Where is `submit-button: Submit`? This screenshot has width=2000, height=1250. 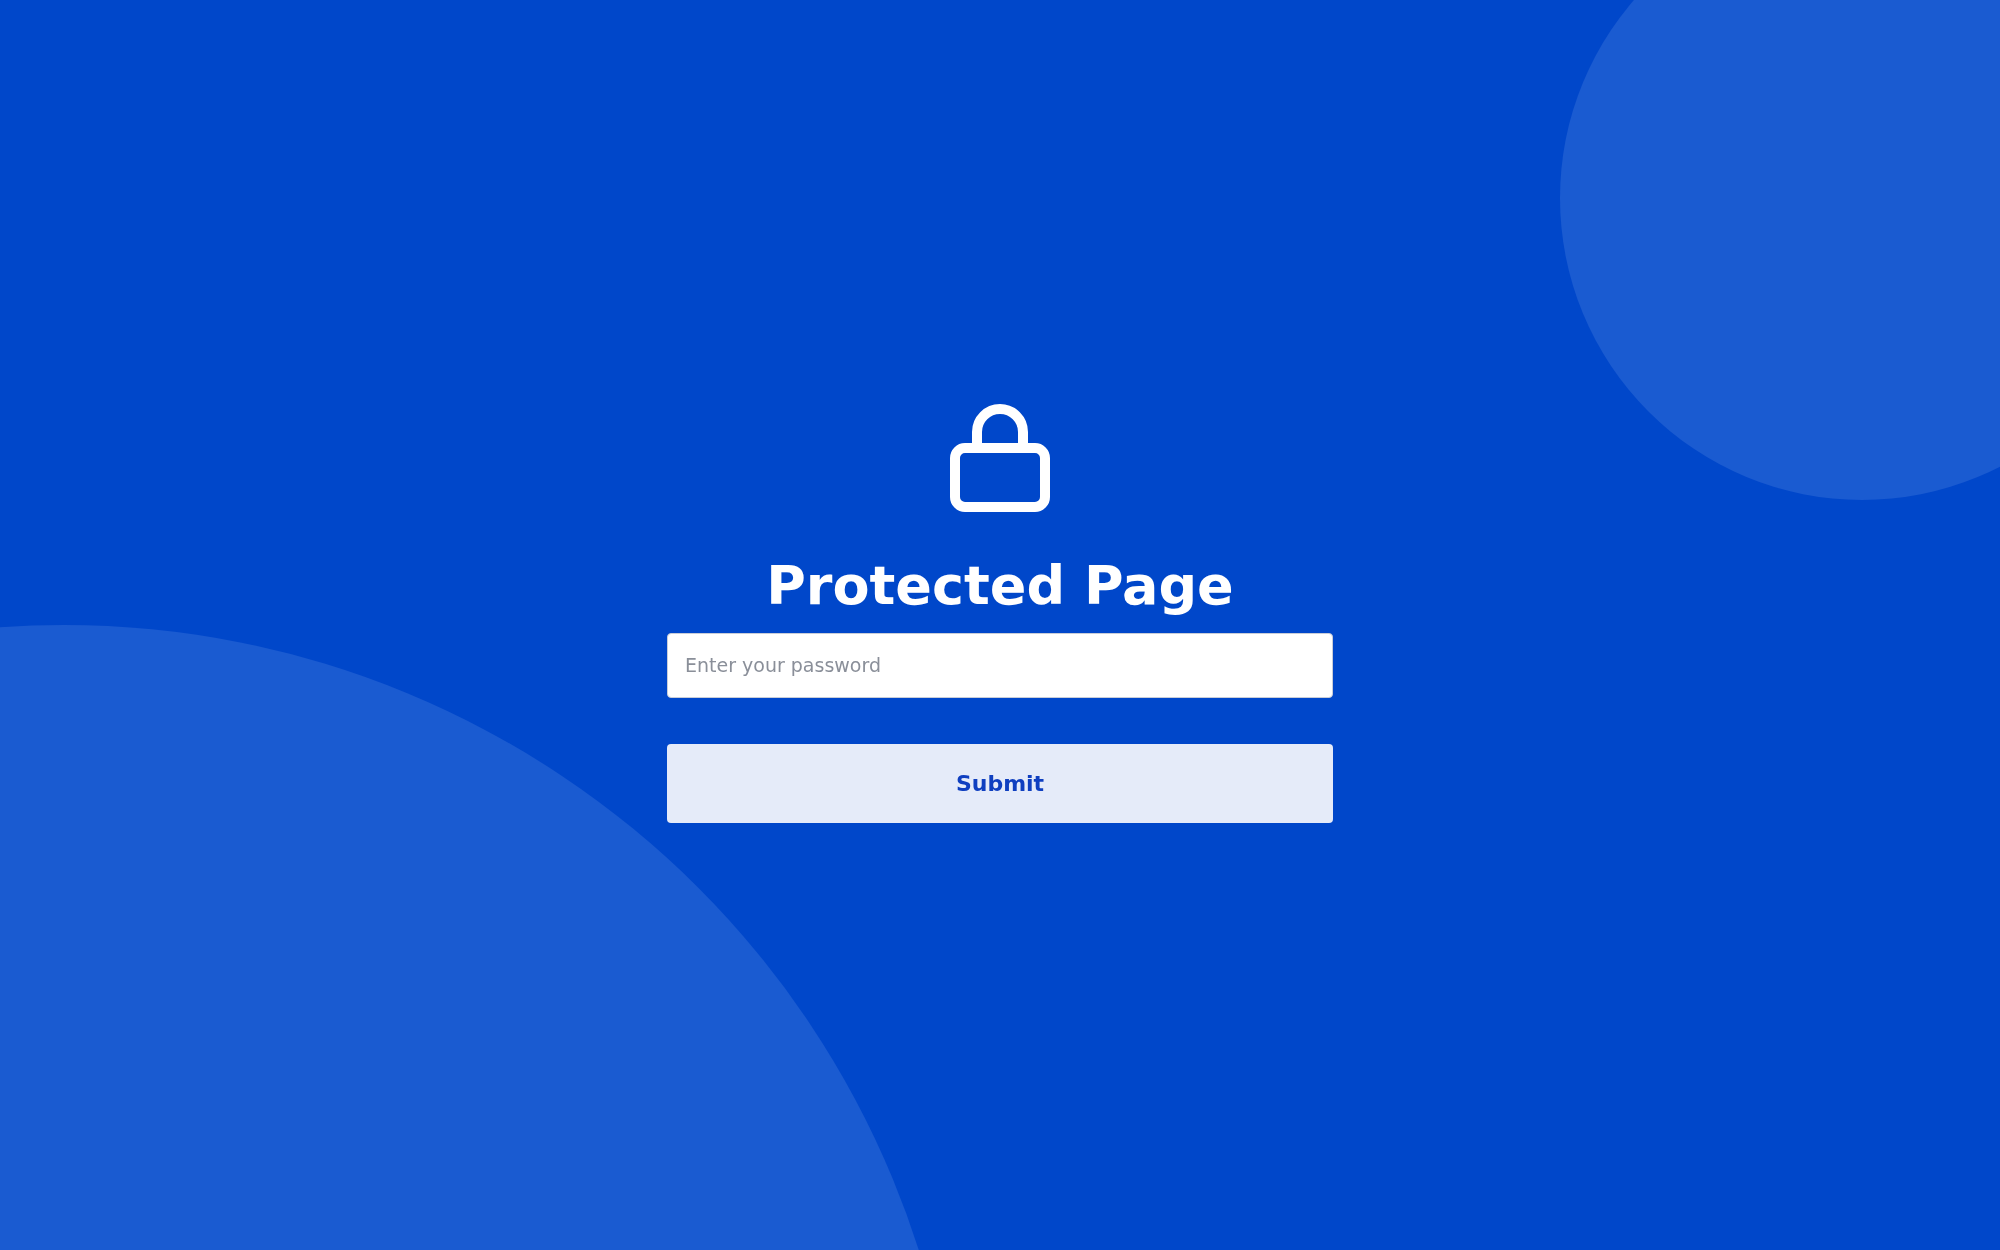 submit-button: Submit is located at coordinates (1000, 783).